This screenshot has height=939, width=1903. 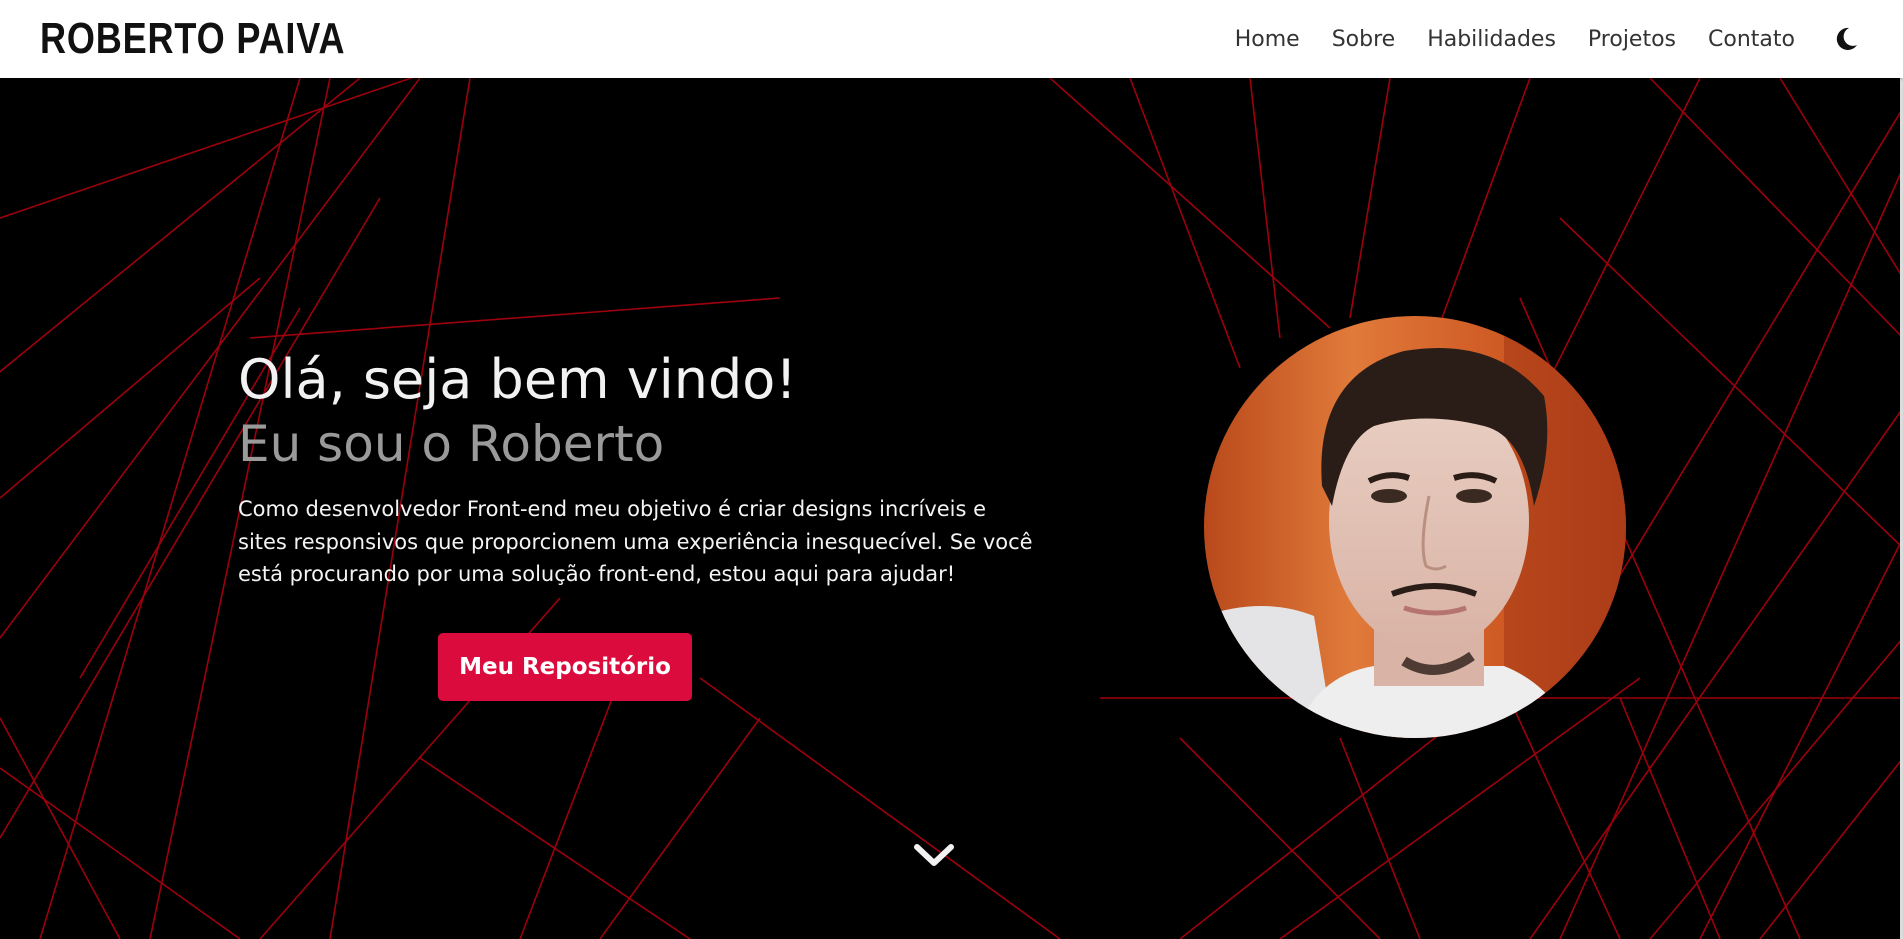 I want to click on theme-toggle-button, so click(x=1846, y=39).